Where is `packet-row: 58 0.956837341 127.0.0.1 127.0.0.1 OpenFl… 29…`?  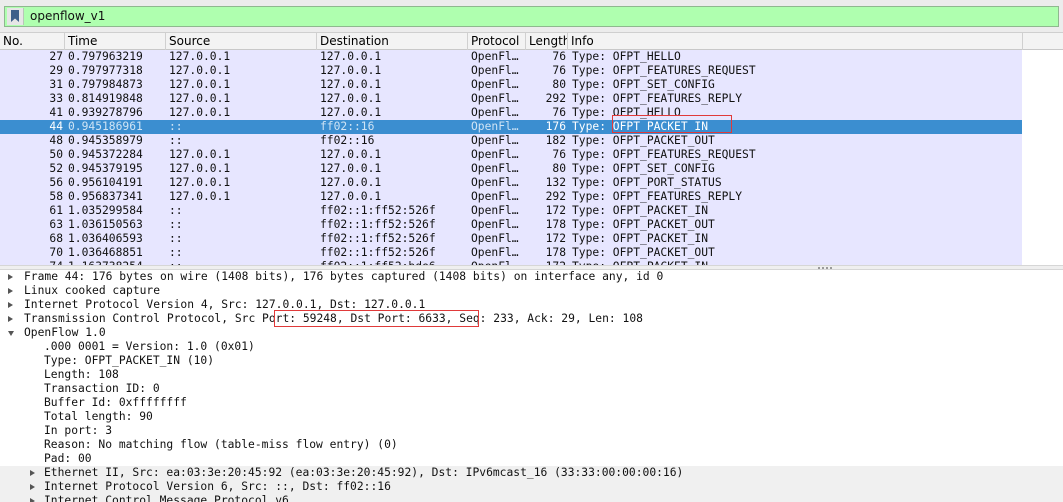
packet-row: 58 0.956837341 127.0.0.1 127.0.0.1 OpenFl… 29… is located at coordinates (511, 197).